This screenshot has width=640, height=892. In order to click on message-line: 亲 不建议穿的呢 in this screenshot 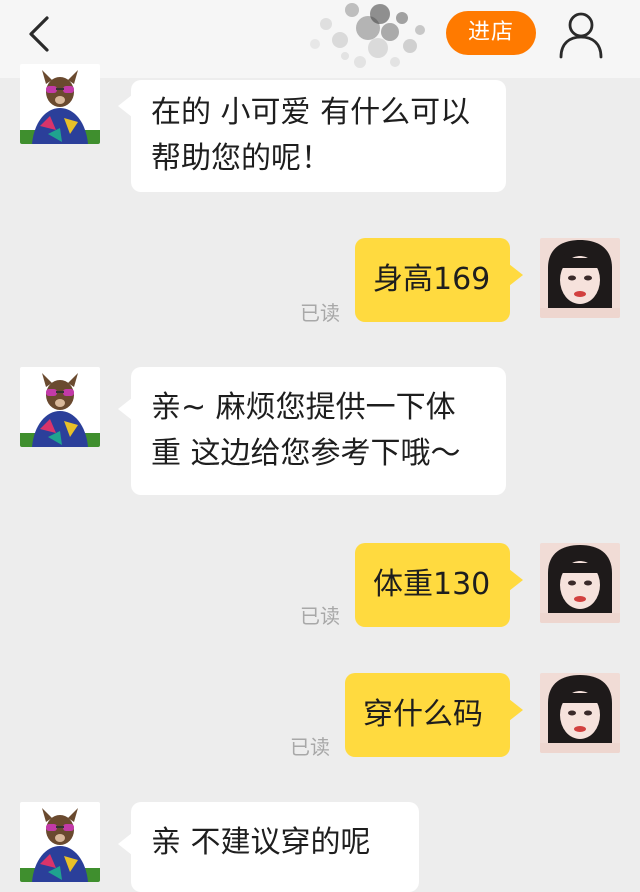, I will do `click(261, 842)`.